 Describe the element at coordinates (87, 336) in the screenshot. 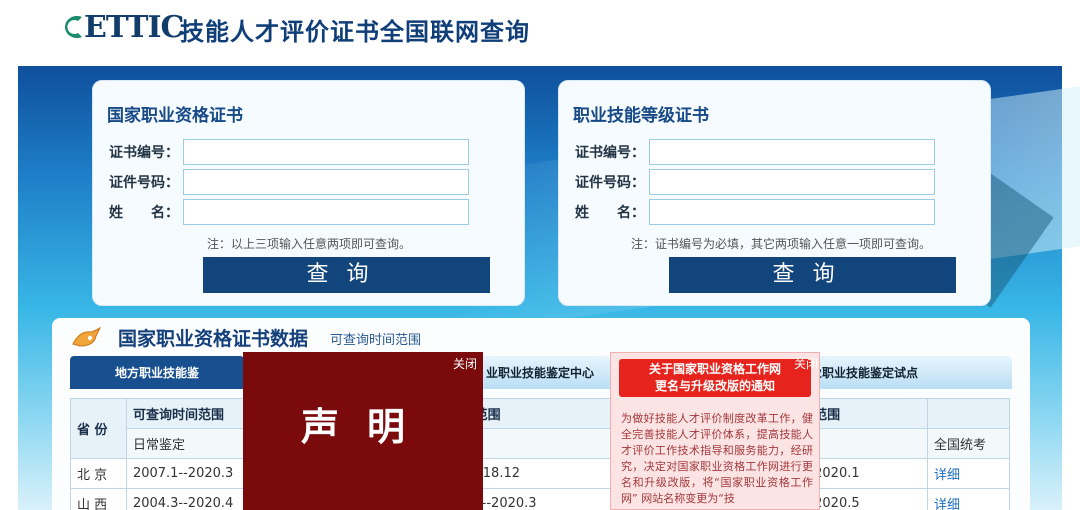

I see `pen-nib-icon` at that location.